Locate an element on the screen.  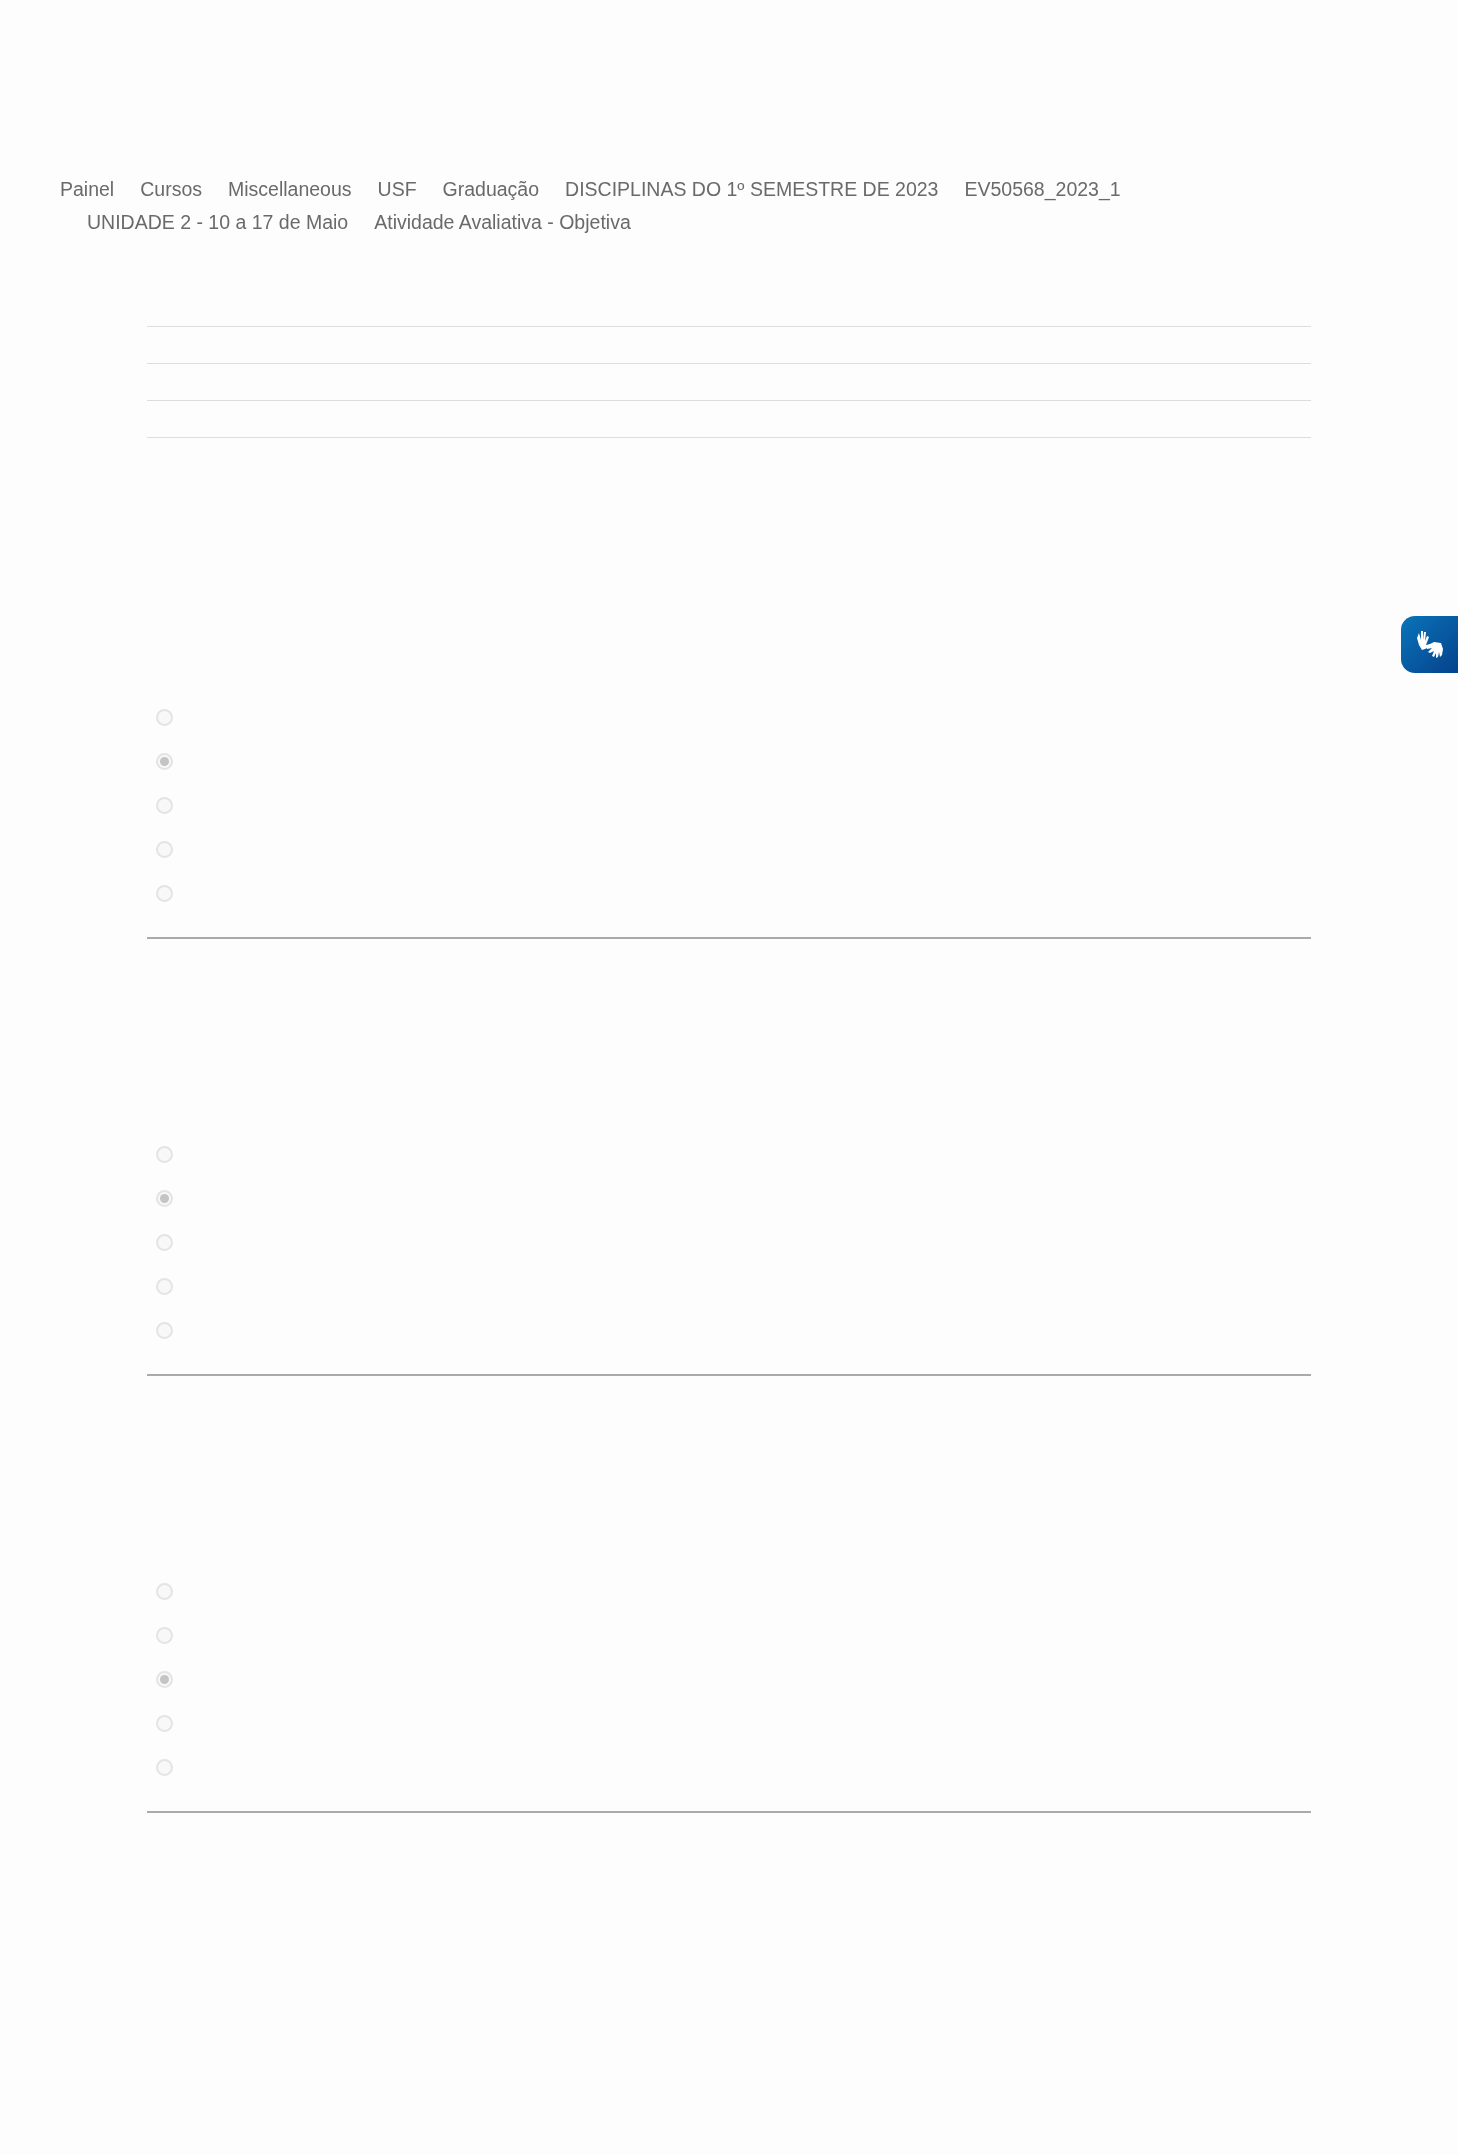
breadcrumb-link: Graduação is located at coordinates (491, 189).